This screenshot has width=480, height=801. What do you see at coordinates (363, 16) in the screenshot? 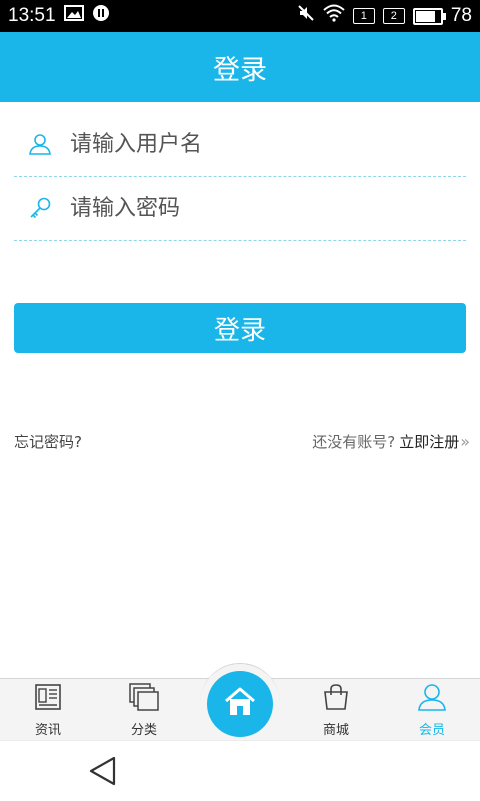
I see `sim1-icon: 1` at bounding box center [363, 16].